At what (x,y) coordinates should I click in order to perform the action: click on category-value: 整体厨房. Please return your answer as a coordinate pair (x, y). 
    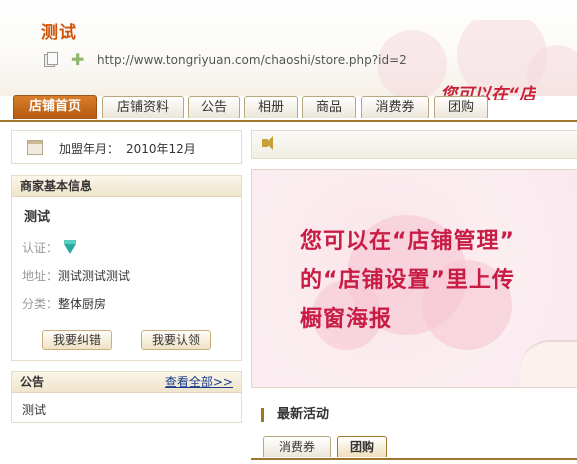
    Looking at the image, I should click on (82, 304).